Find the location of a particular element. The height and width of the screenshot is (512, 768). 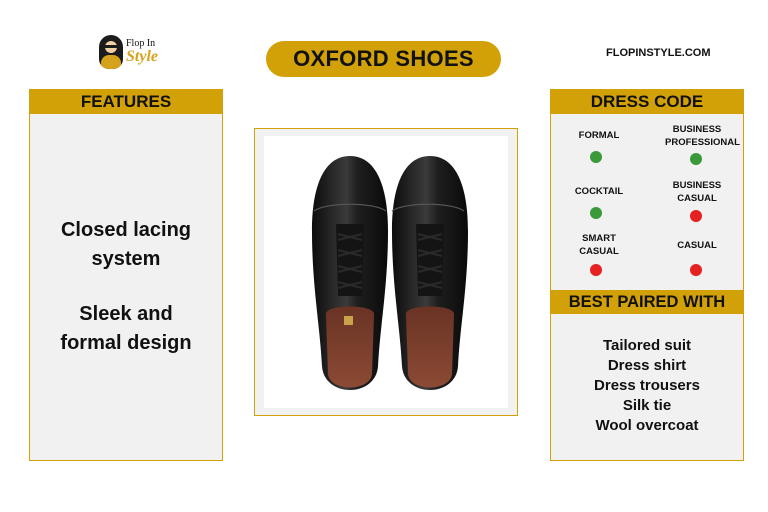

page-title: OXFORD SHOES is located at coordinates (383, 59).